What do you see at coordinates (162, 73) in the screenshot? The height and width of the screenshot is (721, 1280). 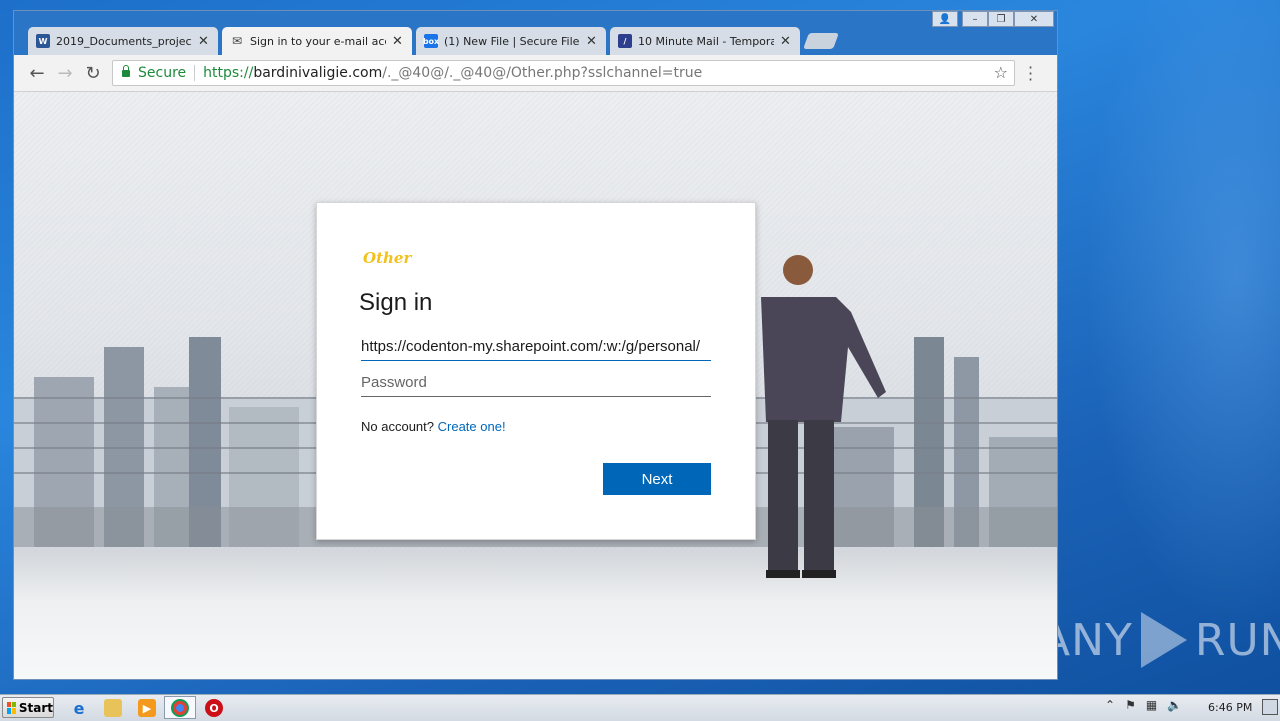 I see `secure-label: Secure` at bounding box center [162, 73].